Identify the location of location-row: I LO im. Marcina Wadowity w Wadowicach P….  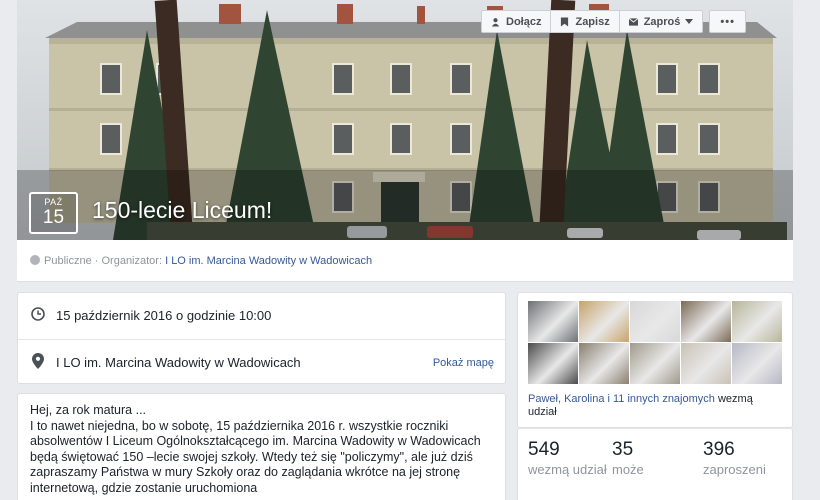
(261, 362).